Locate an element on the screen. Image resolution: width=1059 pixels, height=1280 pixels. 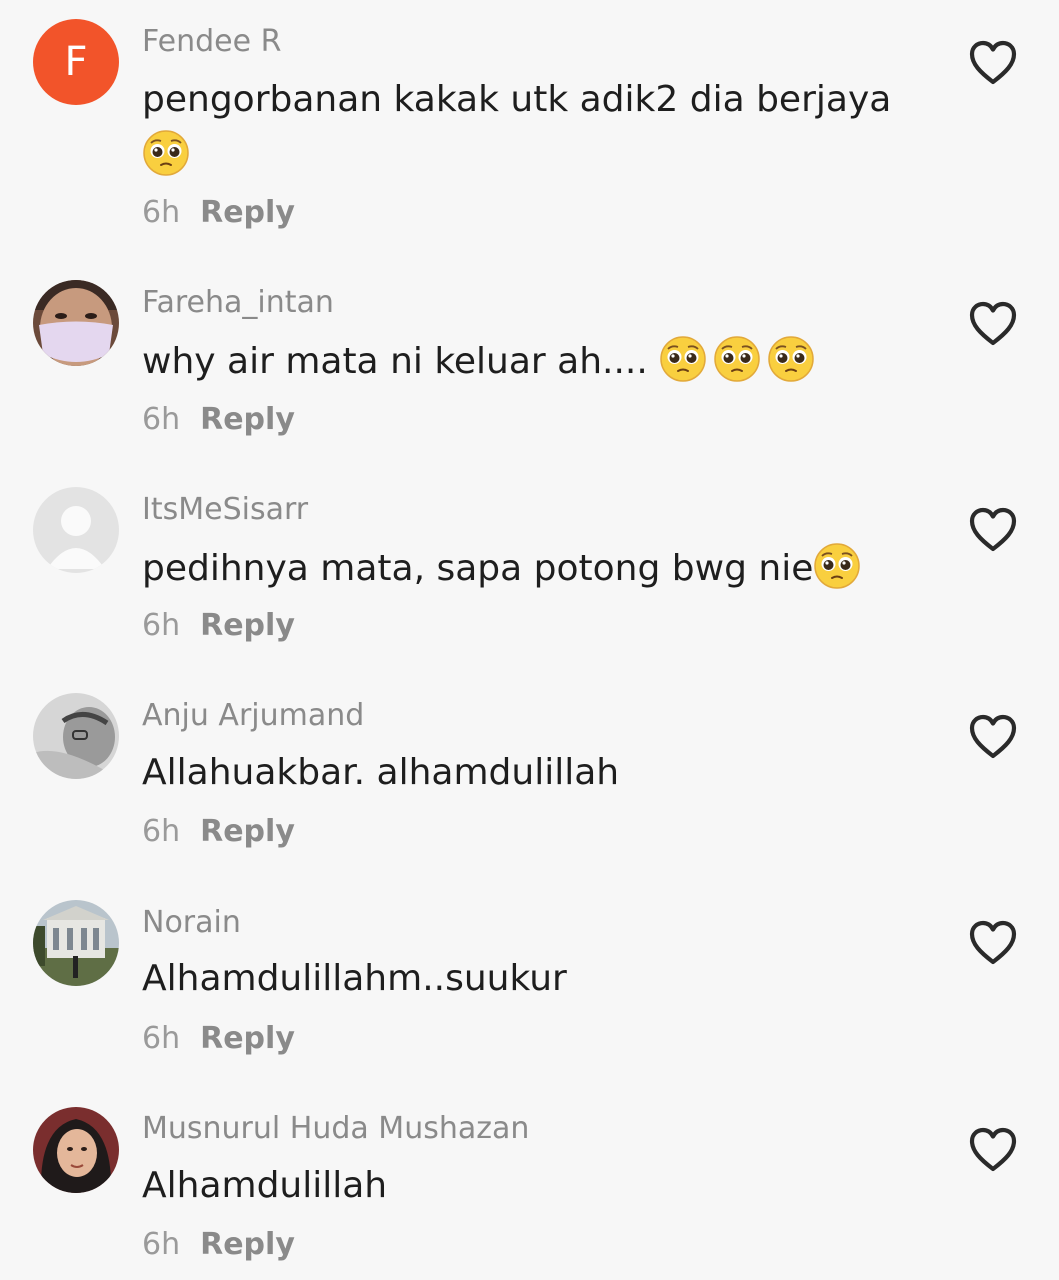
comment-username: Fareha_intan is located at coordinates (238, 302).